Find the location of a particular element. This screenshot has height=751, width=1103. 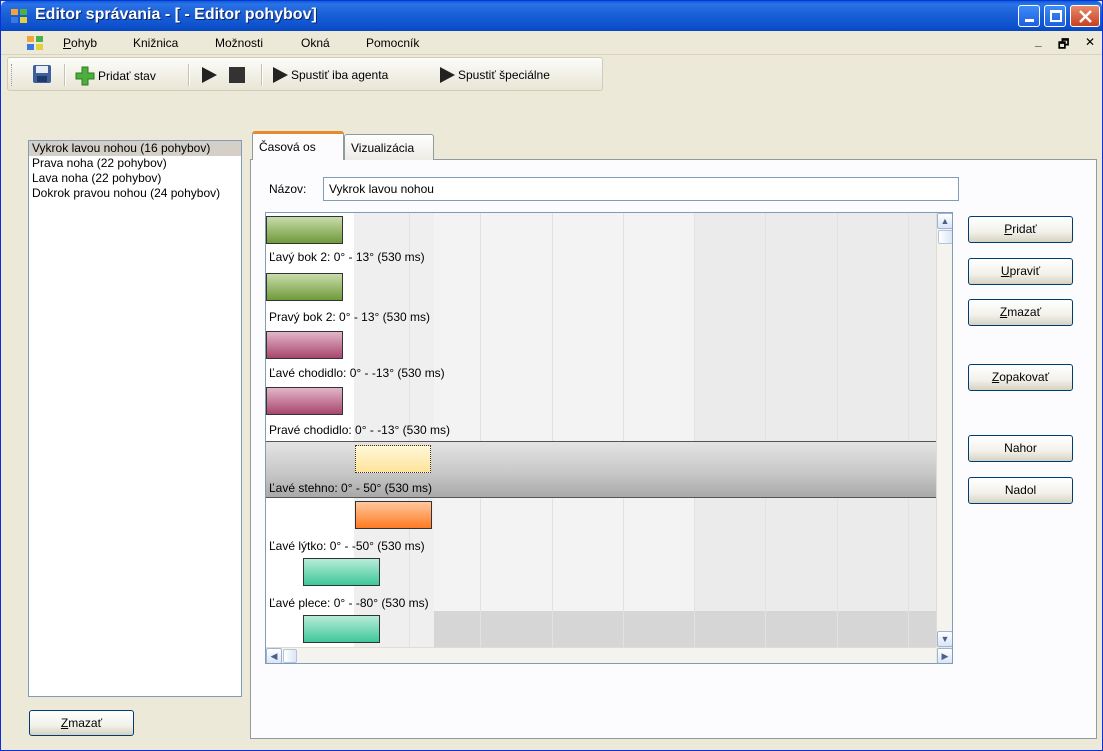

motion-list-item: Prava noha (22 pohybov) is located at coordinates (135, 163).